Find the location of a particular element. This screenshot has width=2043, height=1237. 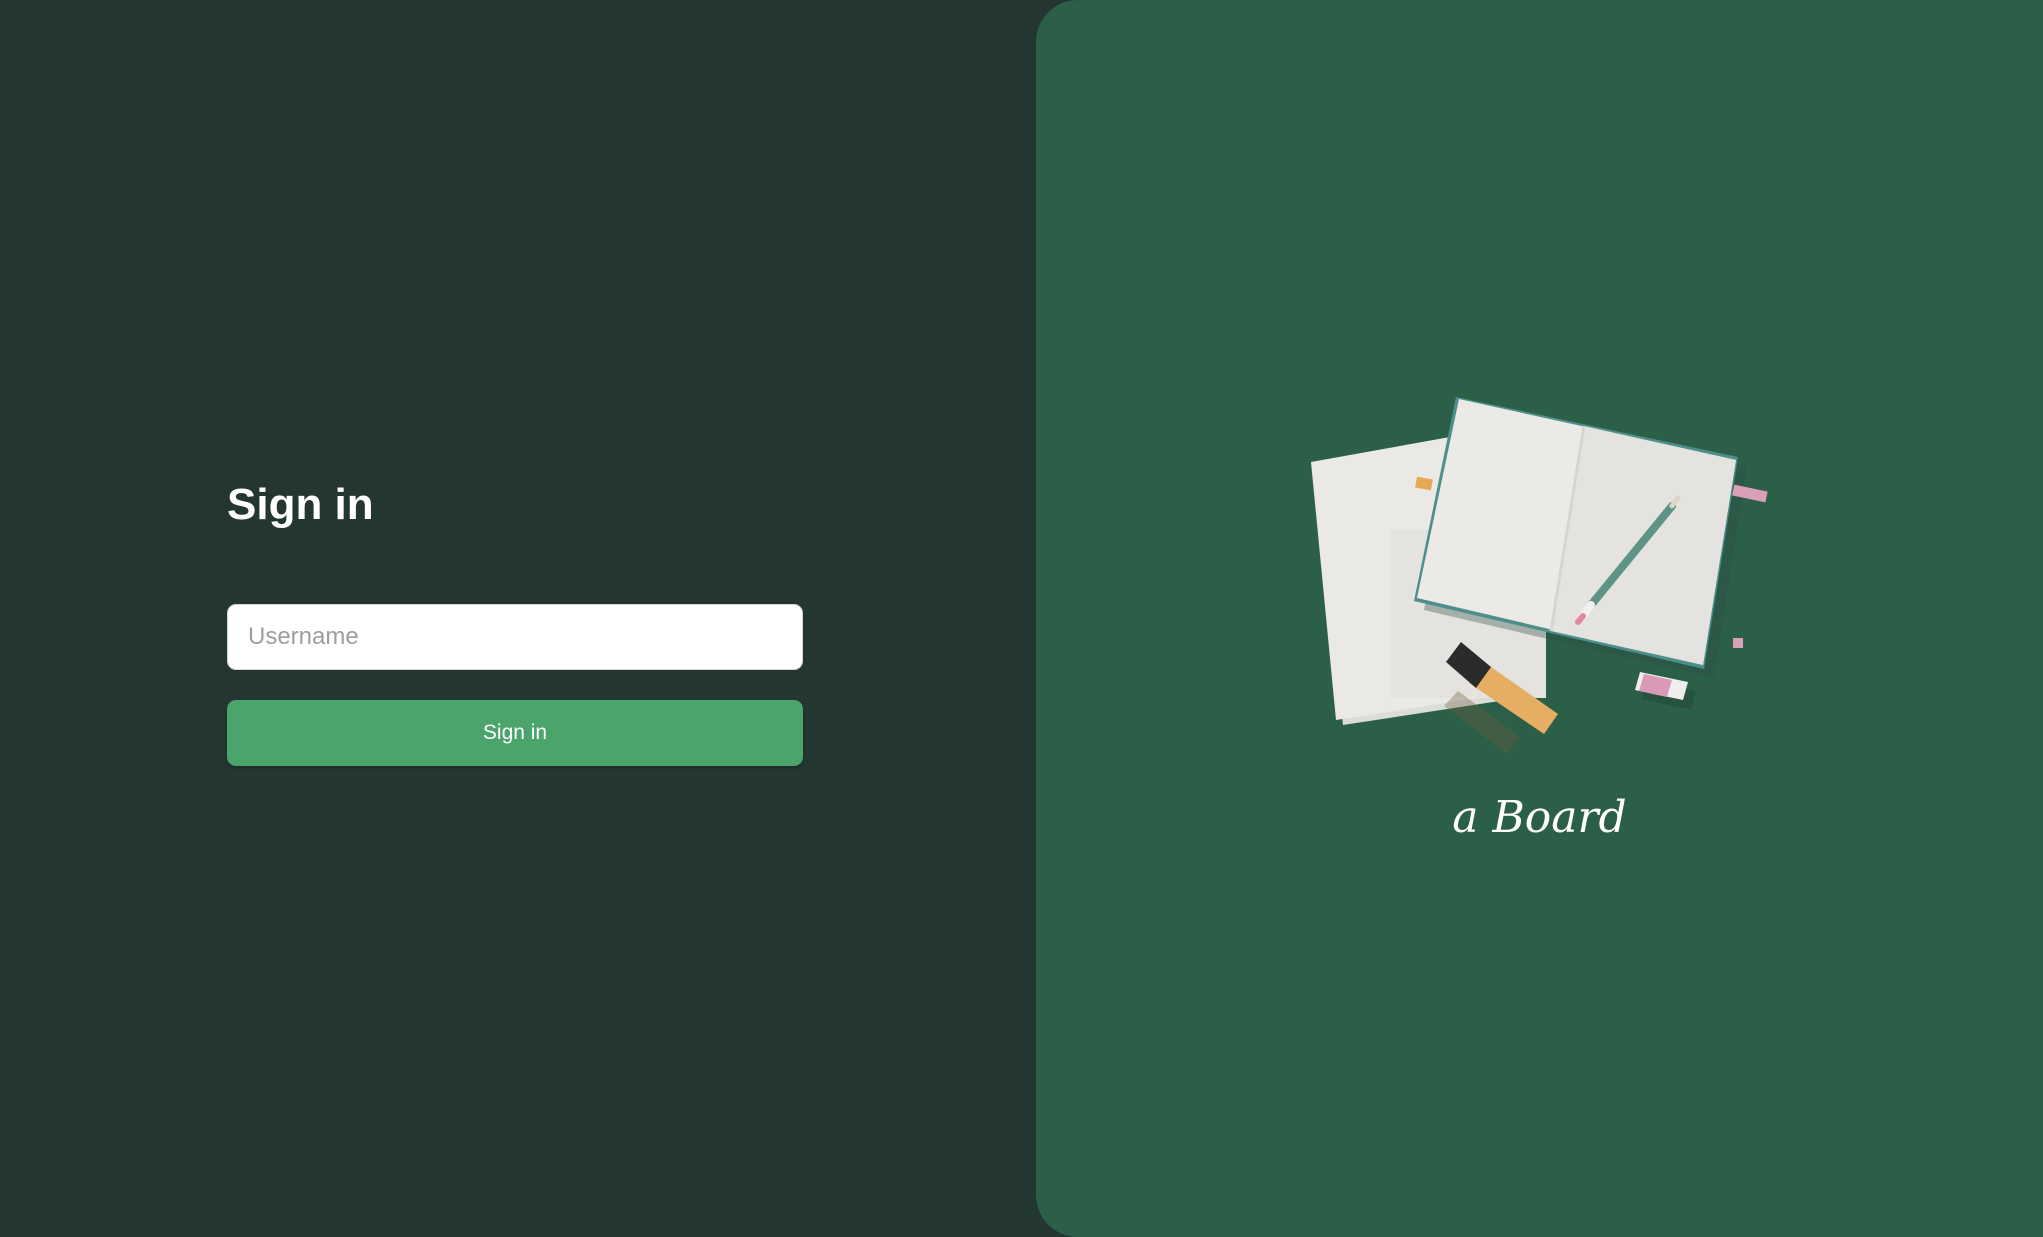

brand-name: a Board is located at coordinates (1539, 817).